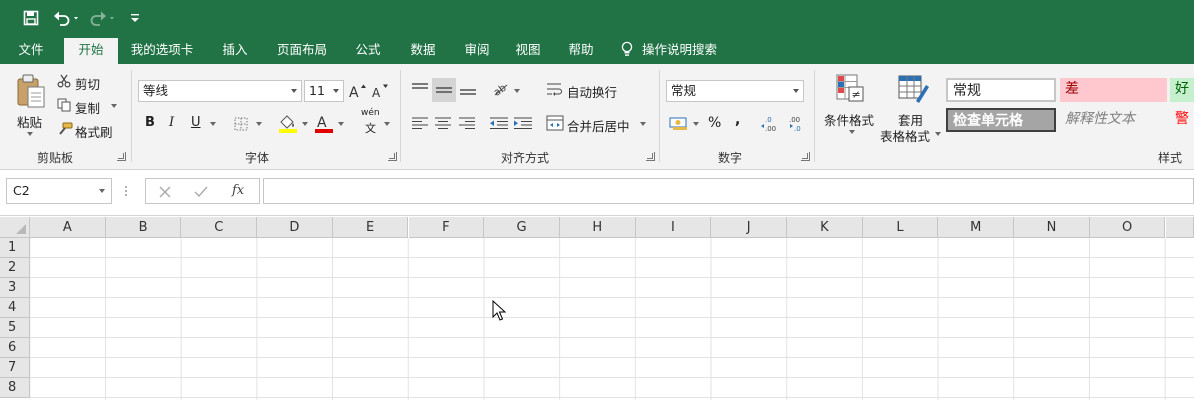 The width and height of the screenshot is (1194, 400). Describe the element at coordinates (15, 308) in the screenshot. I see `row-header-4: 4` at that location.